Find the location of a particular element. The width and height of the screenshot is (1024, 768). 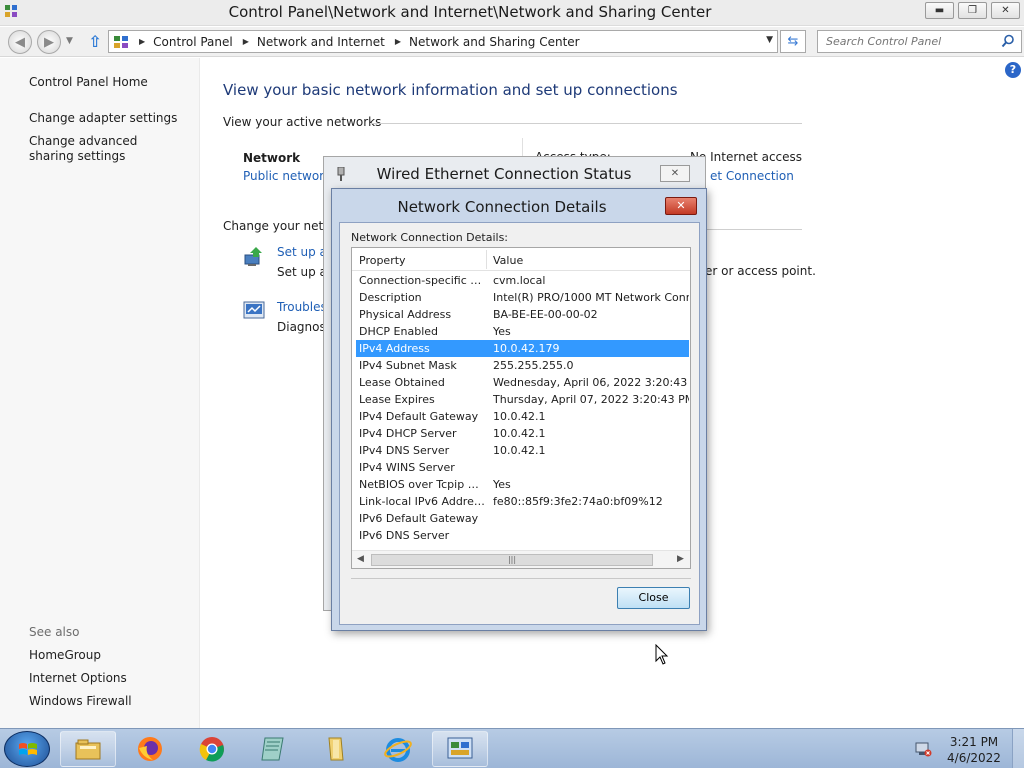

folder-icon is located at coordinates (336, 749).